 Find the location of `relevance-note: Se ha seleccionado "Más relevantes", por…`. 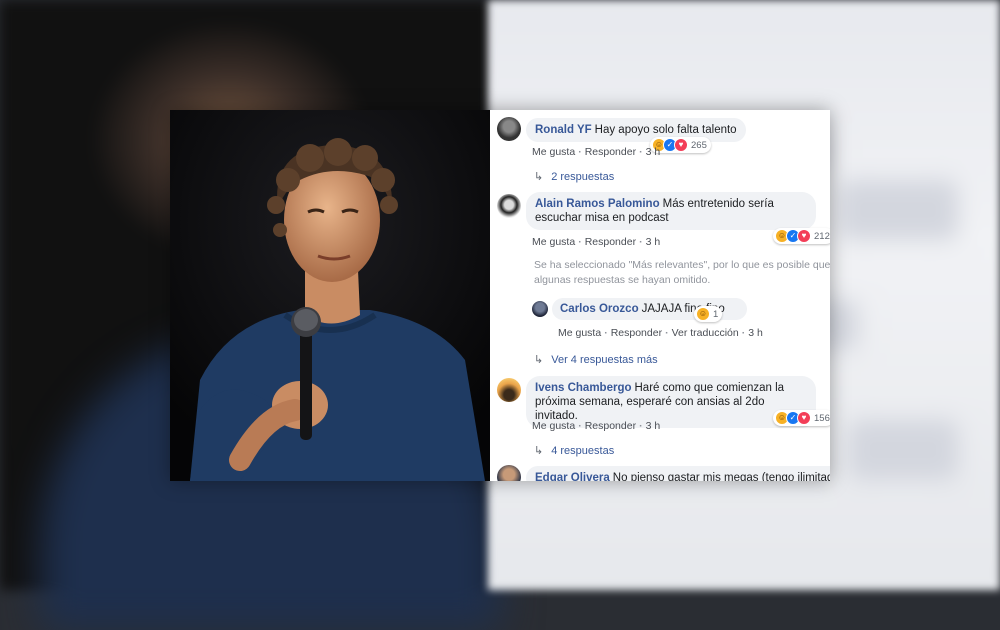

relevance-note: Se ha seleccionado "Más relevantes", por… is located at coordinates (682, 272).